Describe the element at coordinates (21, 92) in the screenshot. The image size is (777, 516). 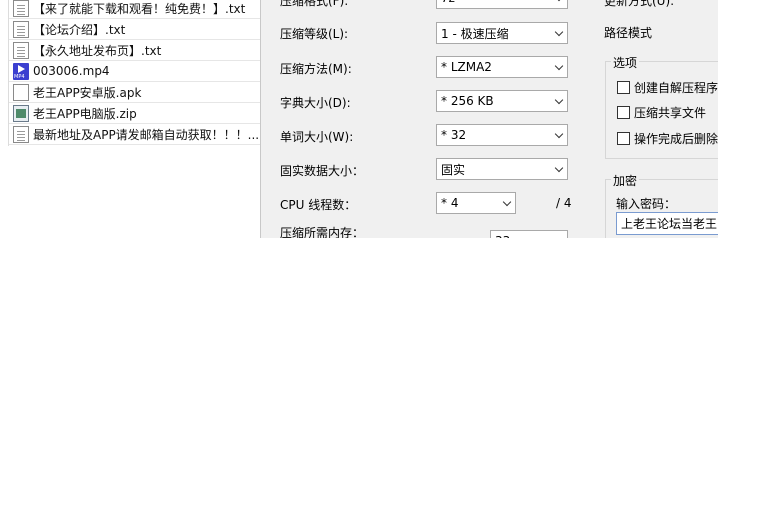
I see `apk-file-icon` at that location.